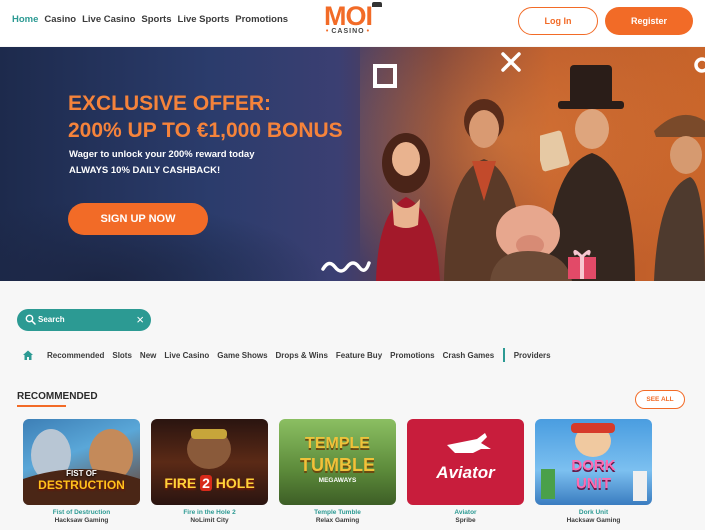 This screenshot has width=705, height=530. What do you see at coordinates (30, 319) in the screenshot?
I see `search-icon` at bounding box center [30, 319].